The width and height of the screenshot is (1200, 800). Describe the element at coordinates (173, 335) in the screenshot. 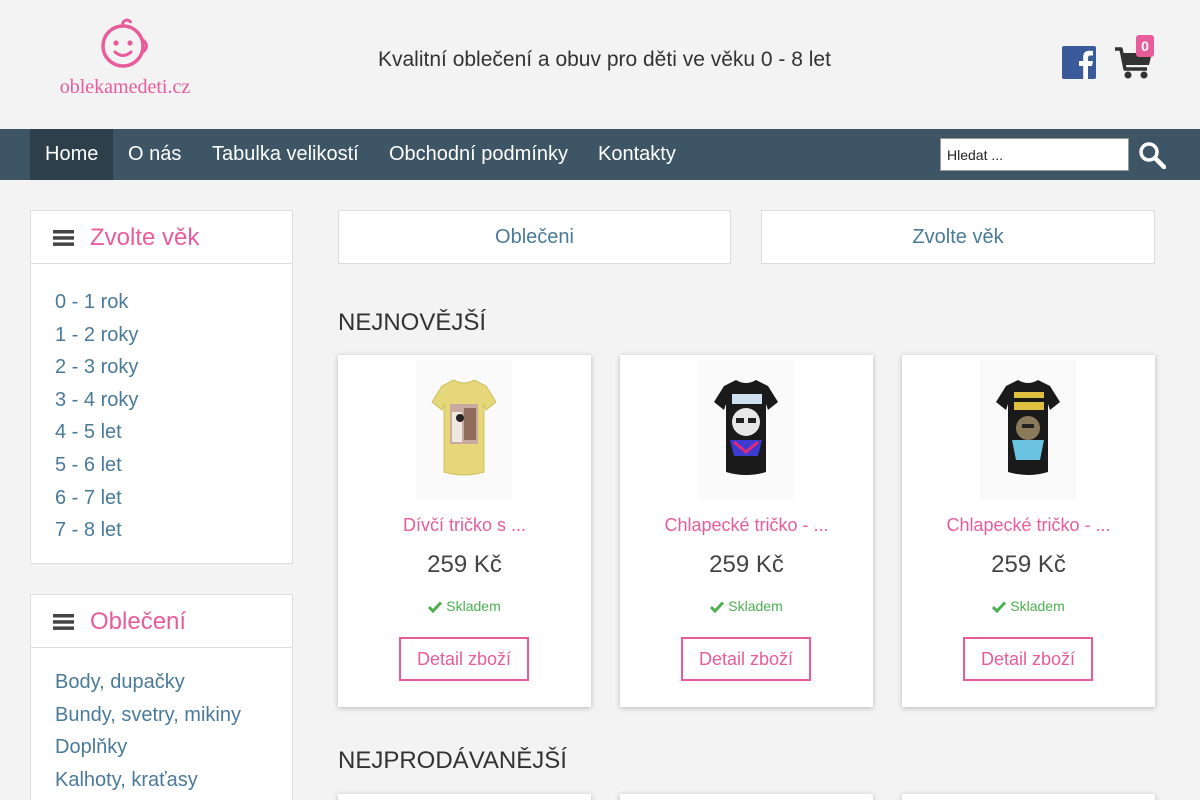

I see `age-item: 1 - 2 roky` at that location.